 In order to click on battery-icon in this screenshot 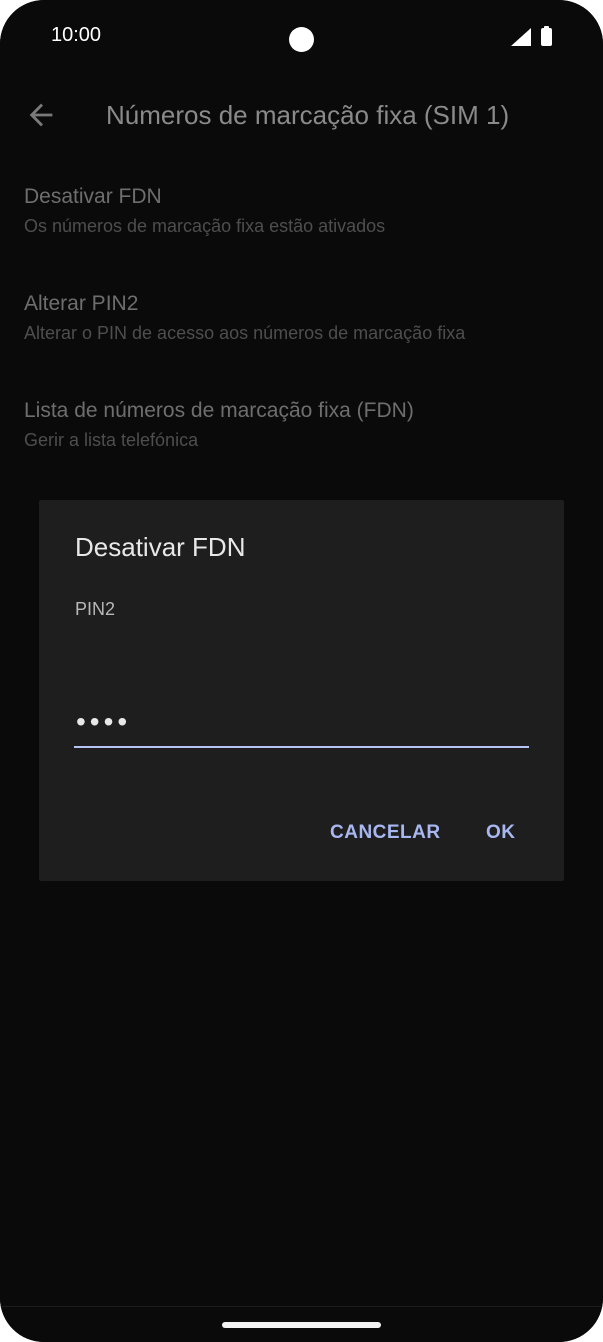, I will do `click(546, 36)`.